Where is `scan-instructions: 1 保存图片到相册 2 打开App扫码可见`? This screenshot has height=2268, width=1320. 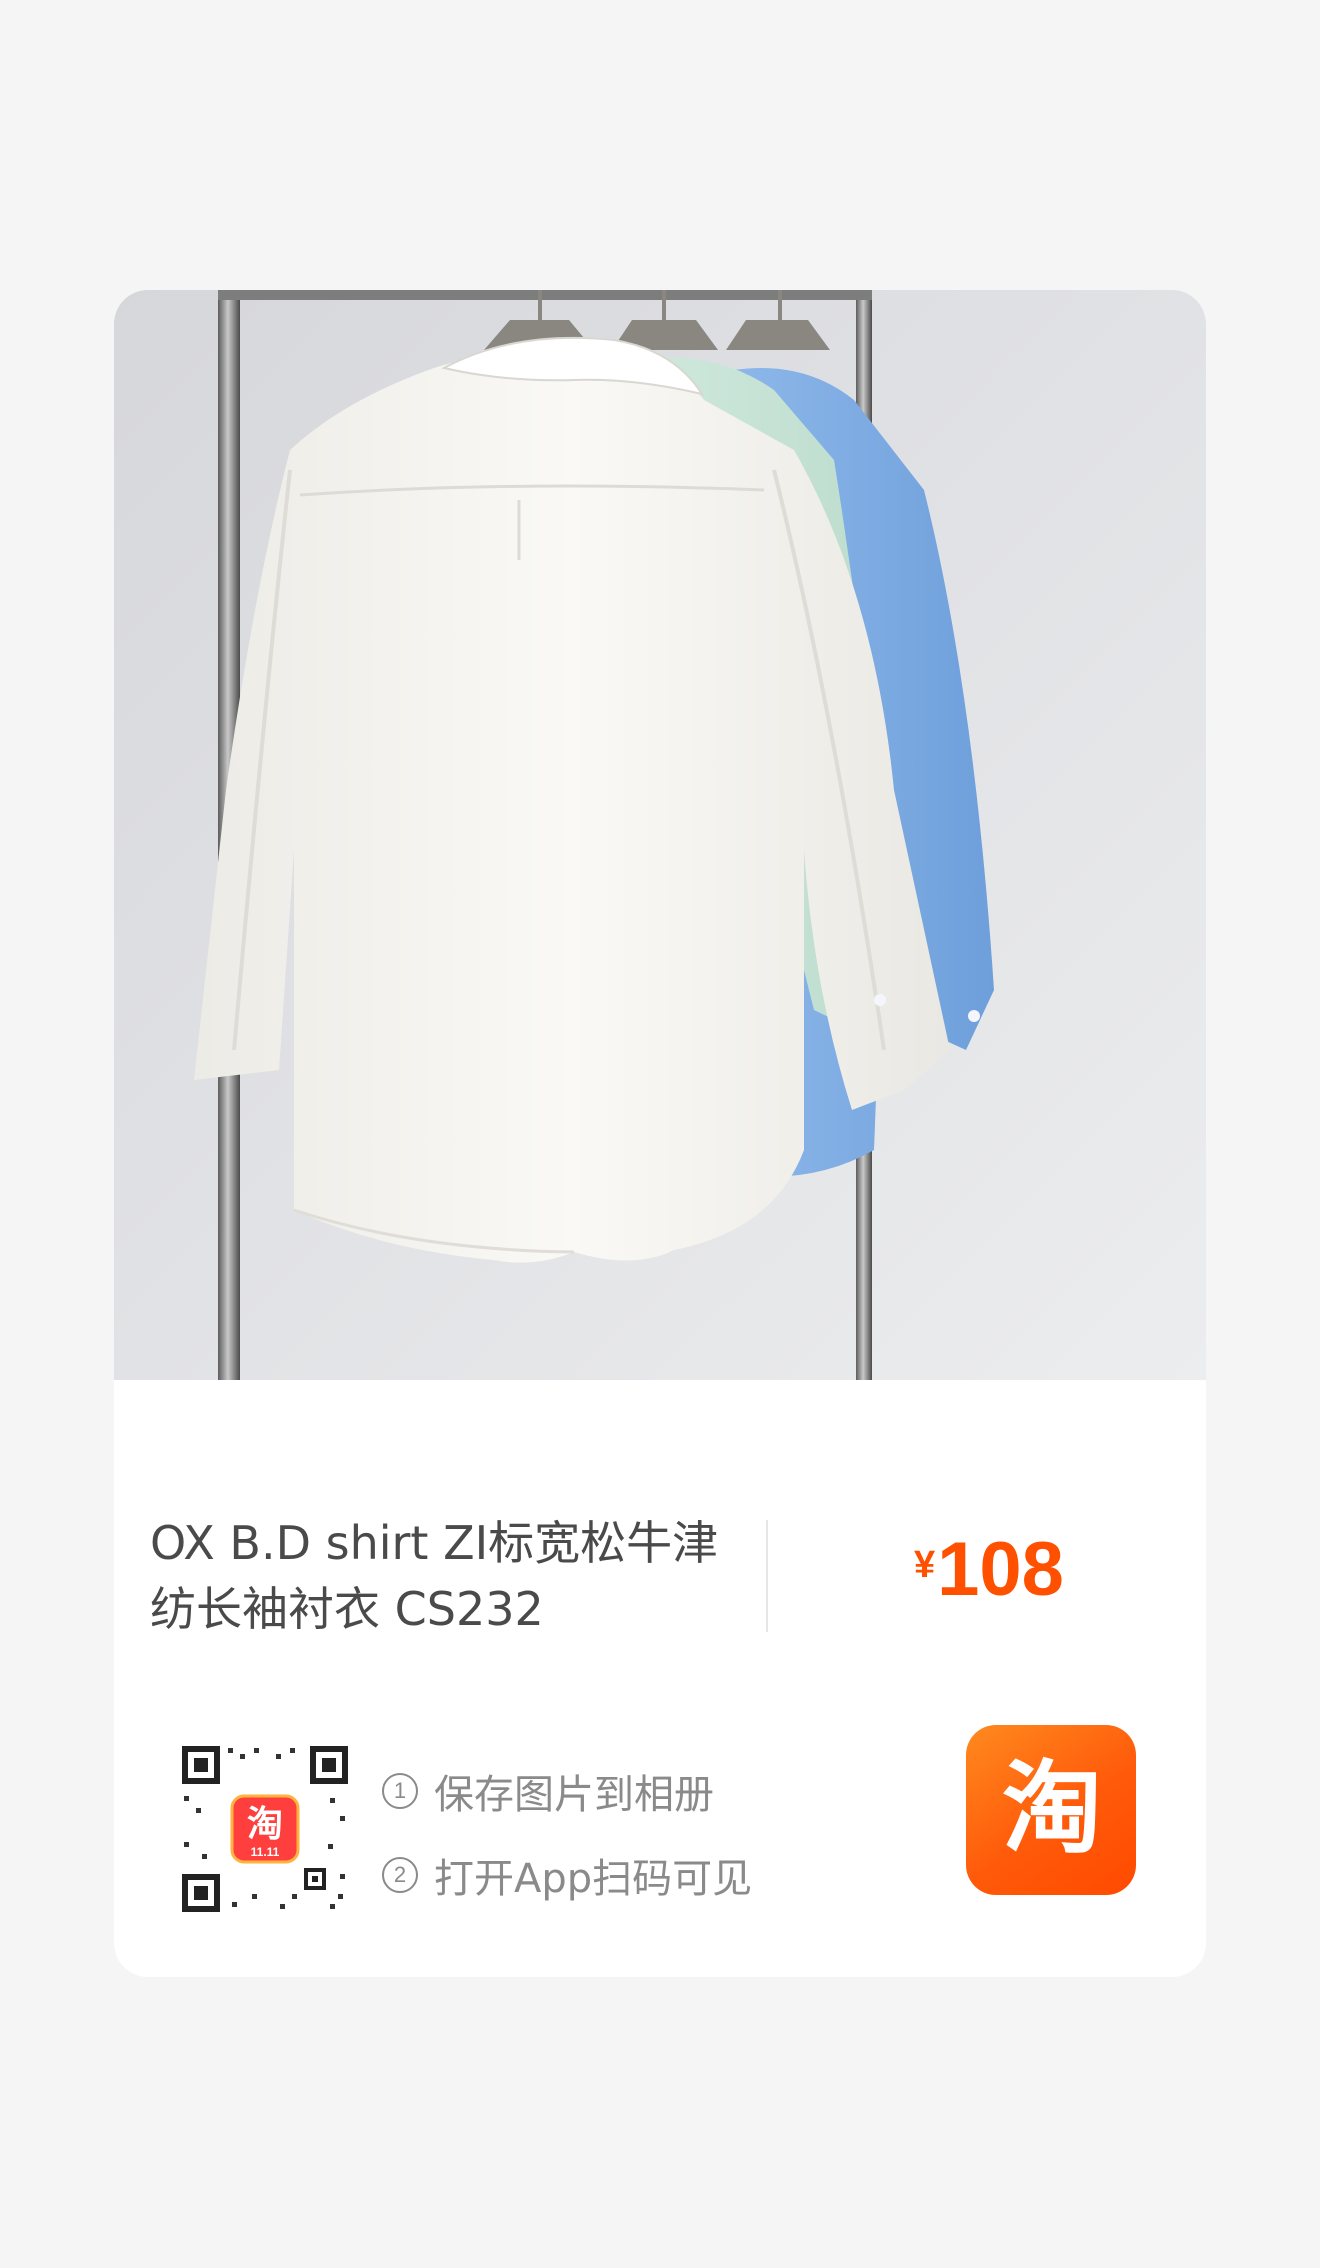 scan-instructions: 1 保存图片到相册 2 打开App扫码可见 is located at coordinates (567, 1844).